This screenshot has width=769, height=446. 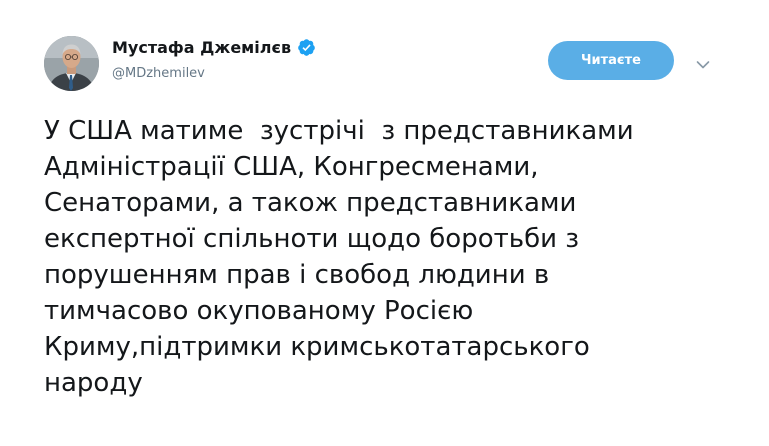 What do you see at coordinates (306, 47) in the screenshot?
I see `verified-badge-icon` at bounding box center [306, 47].